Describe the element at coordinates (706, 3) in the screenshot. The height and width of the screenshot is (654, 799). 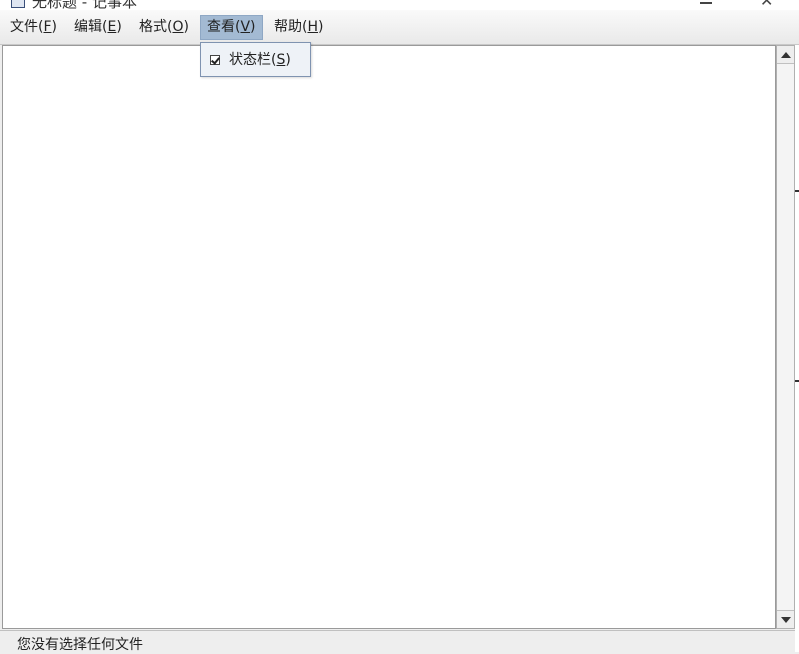
I see `minimize-icon` at that location.